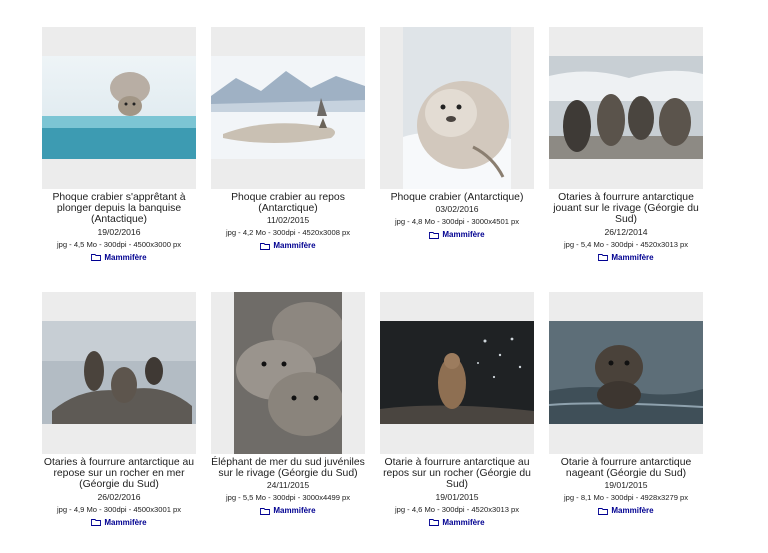 The image size is (768, 553). Describe the element at coordinates (119, 509) in the screenshot. I see `photo-file-info: jpg - 4,9 Mo - 300dpi - 4500x3001 px` at that location.